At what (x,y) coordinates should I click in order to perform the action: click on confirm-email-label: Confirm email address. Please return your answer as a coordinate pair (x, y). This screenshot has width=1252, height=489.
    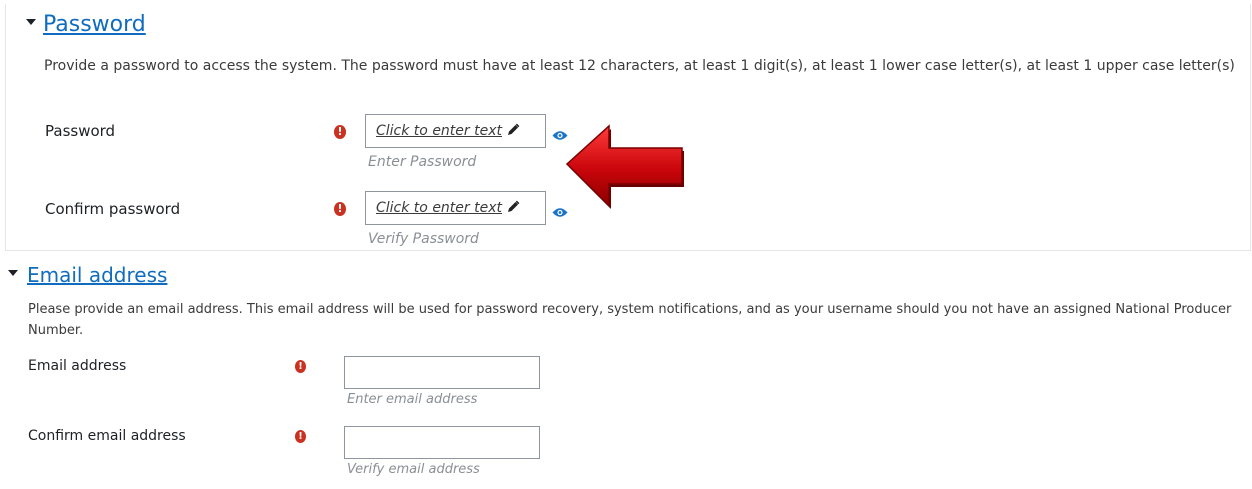
    Looking at the image, I should click on (107, 436).